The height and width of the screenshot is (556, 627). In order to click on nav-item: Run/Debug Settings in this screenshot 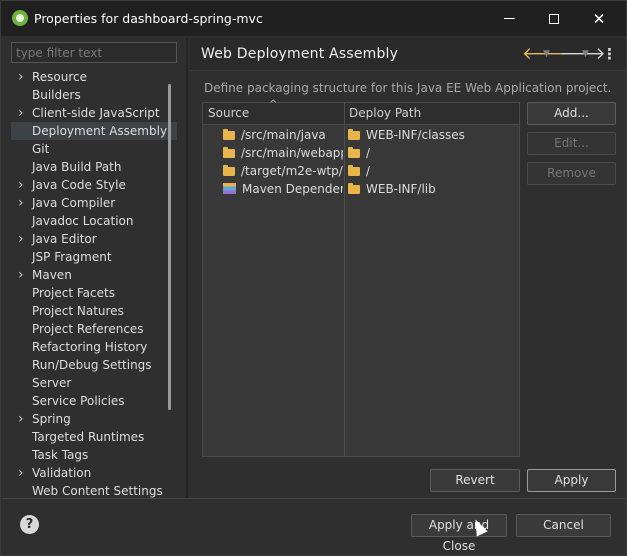, I will do `click(94, 365)`.